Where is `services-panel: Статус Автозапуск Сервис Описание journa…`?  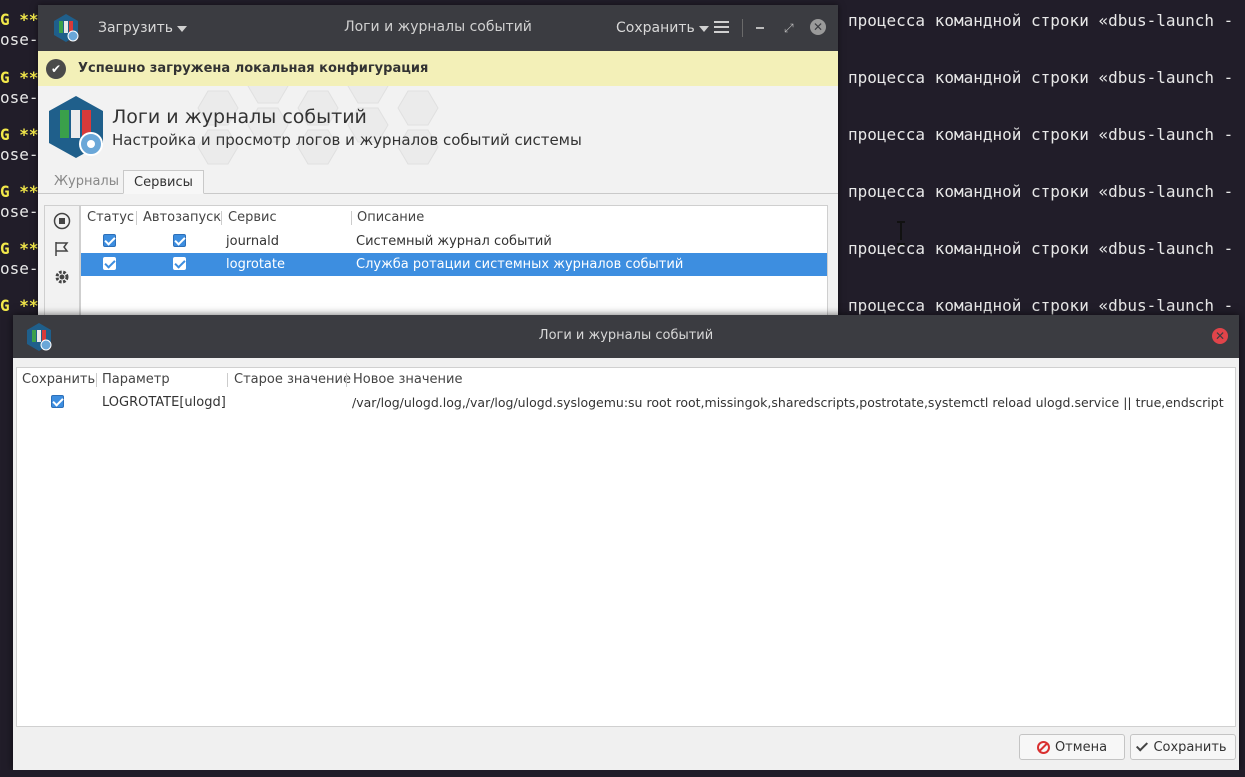 services-panel: Статус Автозапуск Сервис Описание journa… is located at coordinates (436, 265).